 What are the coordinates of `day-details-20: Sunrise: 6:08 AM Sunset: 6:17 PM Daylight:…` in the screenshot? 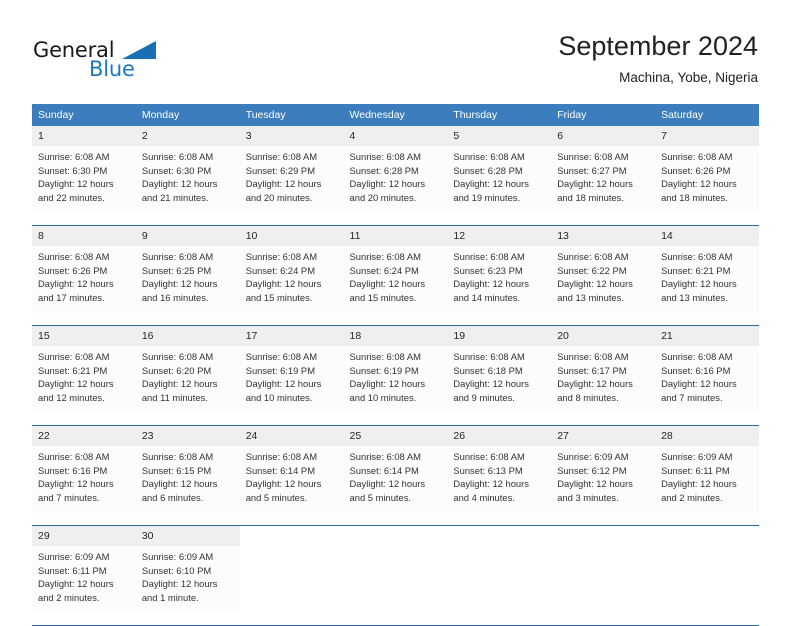 It's located at (603, 379).